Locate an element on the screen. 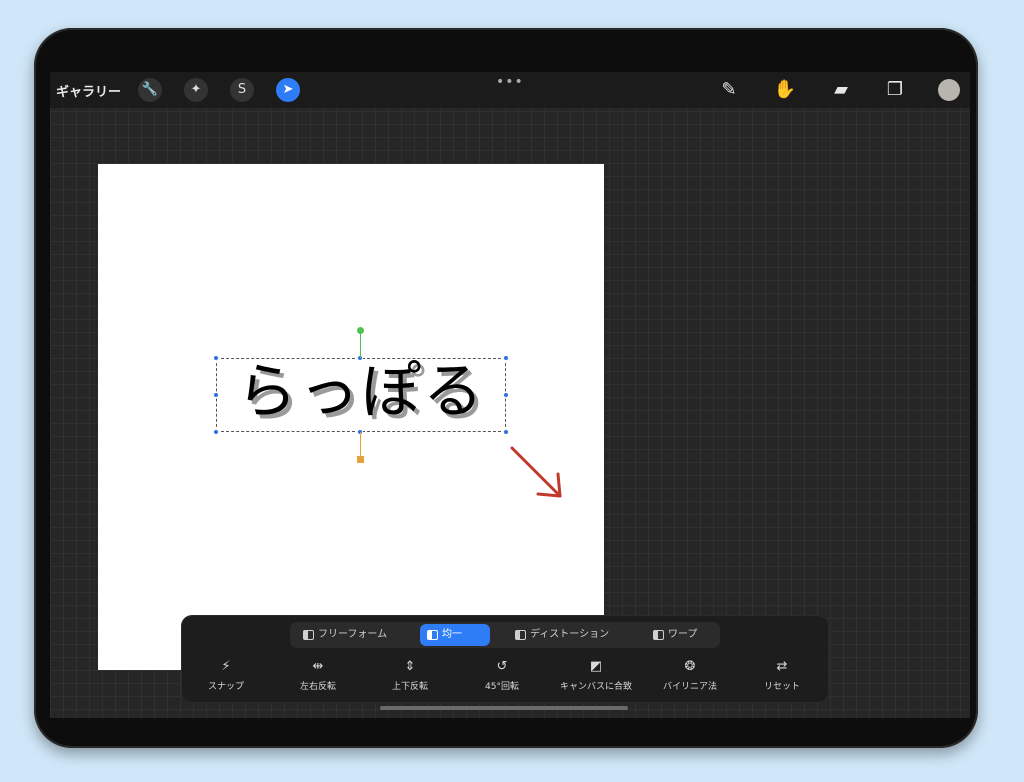  handle-bottom-left is located at coordinates (216, 432).